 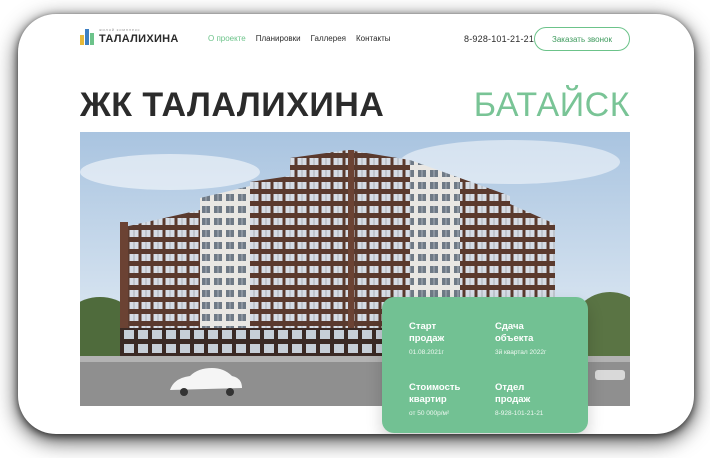 What do you see at coordinates (427, 332) in the screenshot?
I see `info-label: Старт продаж` at bounding box center [427, 332].